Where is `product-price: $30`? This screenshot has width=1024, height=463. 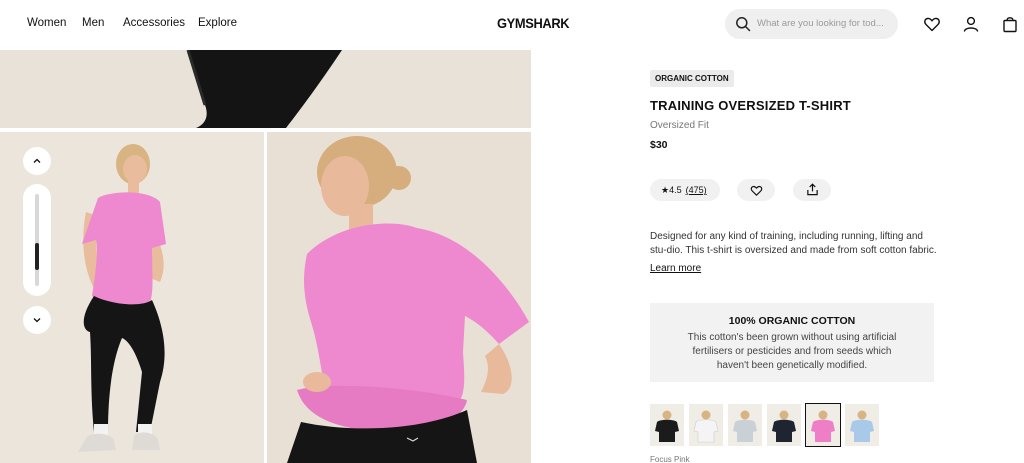 product-price: $30 is located at coordinates (659, 145).